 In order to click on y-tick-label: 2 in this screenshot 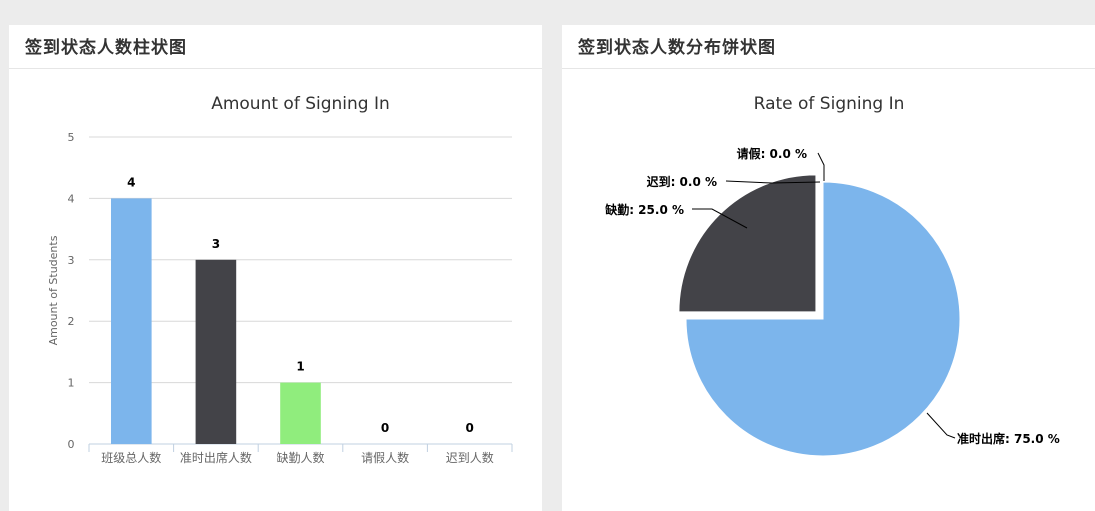, I will do `click(71, 321)`.